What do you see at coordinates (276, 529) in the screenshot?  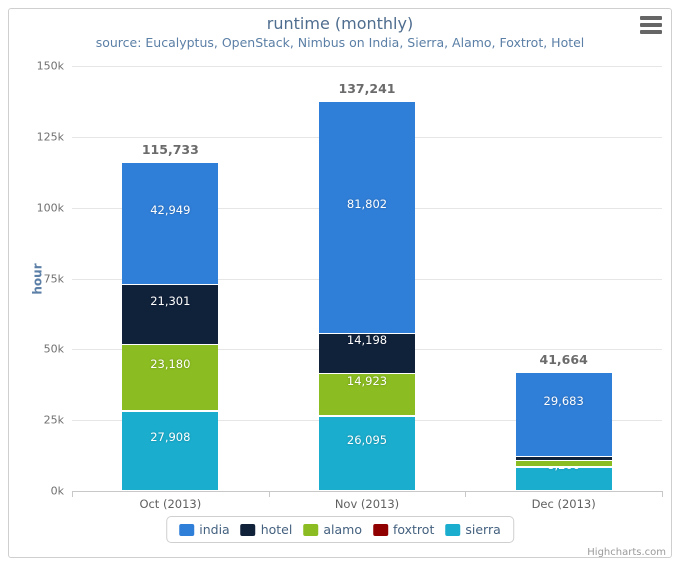 I see `legend-label: hotel` at bounding box center [276, 529].